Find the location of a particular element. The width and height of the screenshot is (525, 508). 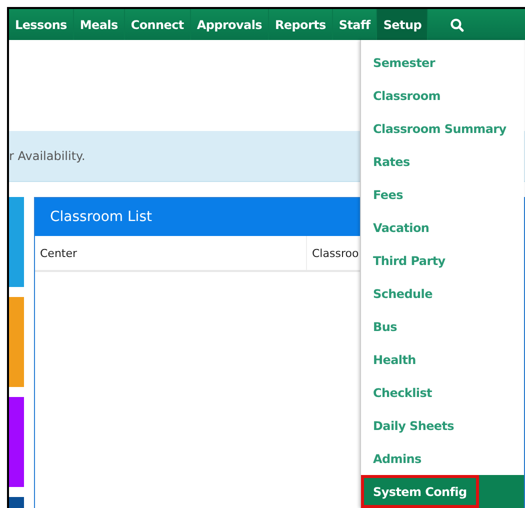

dropdown-menu-item: Vacation is located at coordinates (401, 227).